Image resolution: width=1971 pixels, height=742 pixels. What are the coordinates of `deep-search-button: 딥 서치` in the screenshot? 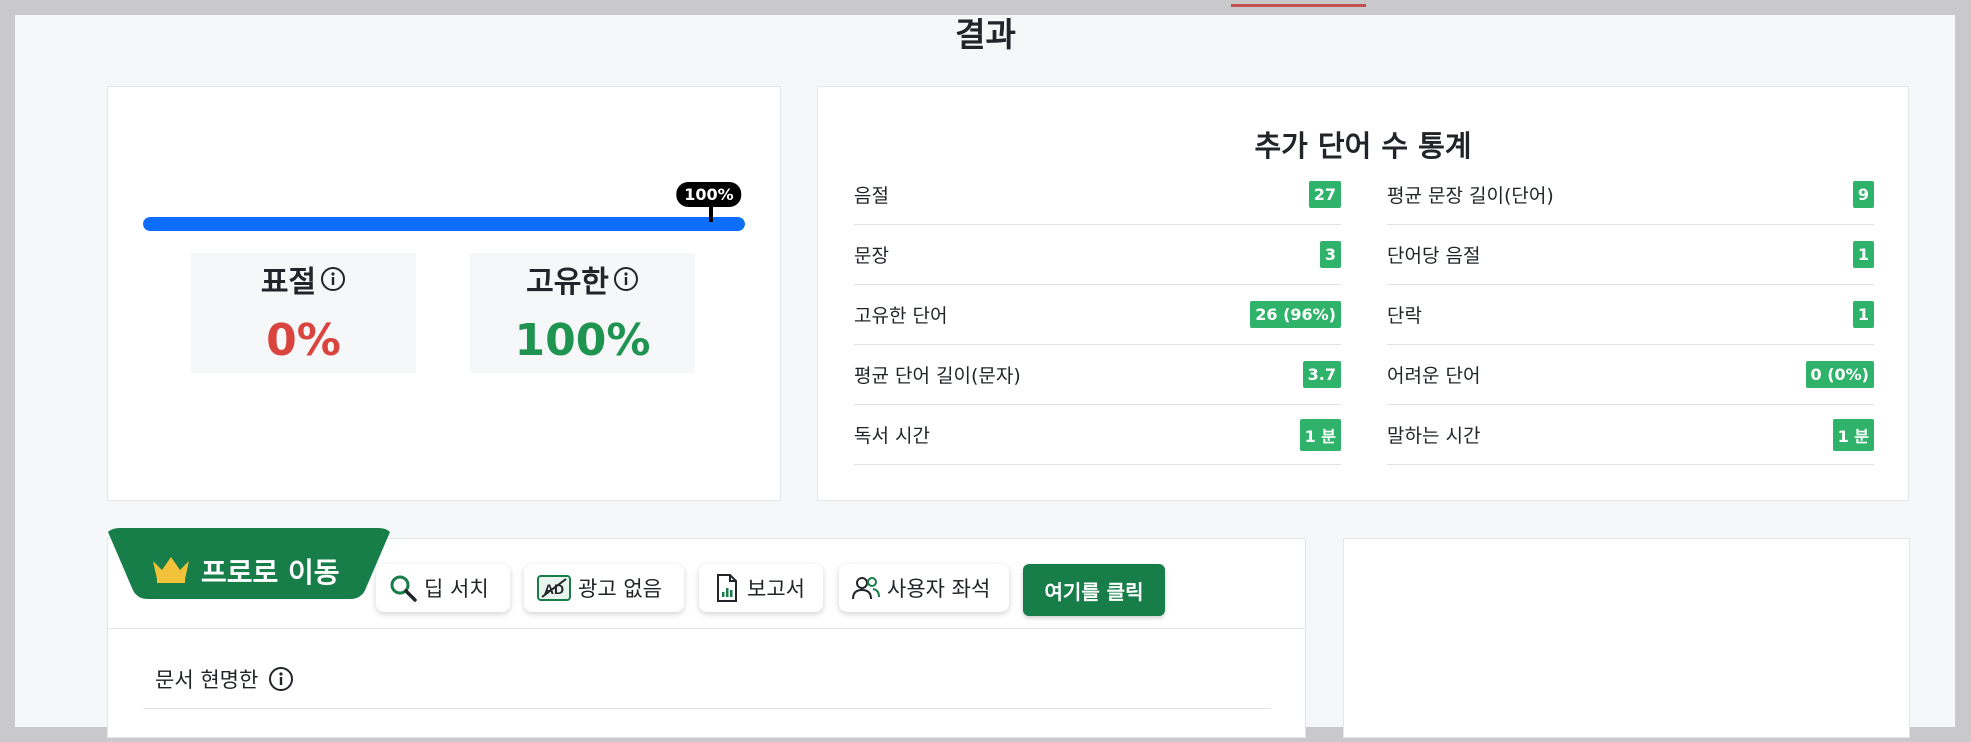 It's located at (443, 588).